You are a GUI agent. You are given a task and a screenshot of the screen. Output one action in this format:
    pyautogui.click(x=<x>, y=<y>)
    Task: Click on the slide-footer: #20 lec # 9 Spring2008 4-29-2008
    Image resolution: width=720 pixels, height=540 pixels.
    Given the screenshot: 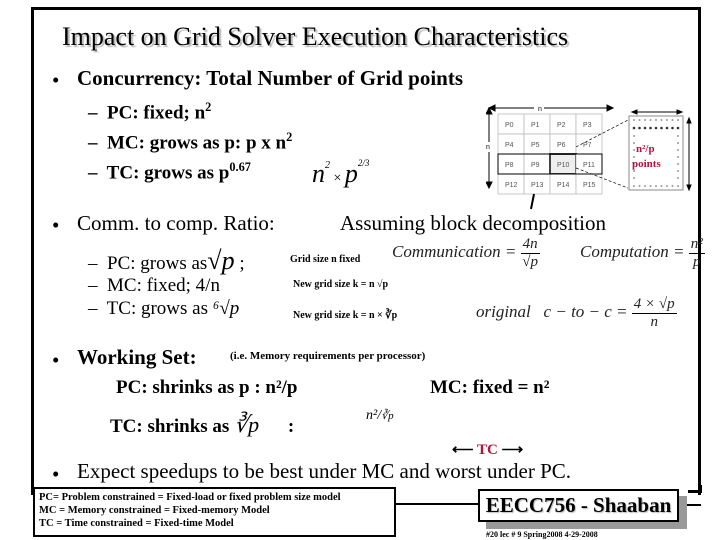 What is the action you would take?
    pyautogui.click(x=542, y=534)
    